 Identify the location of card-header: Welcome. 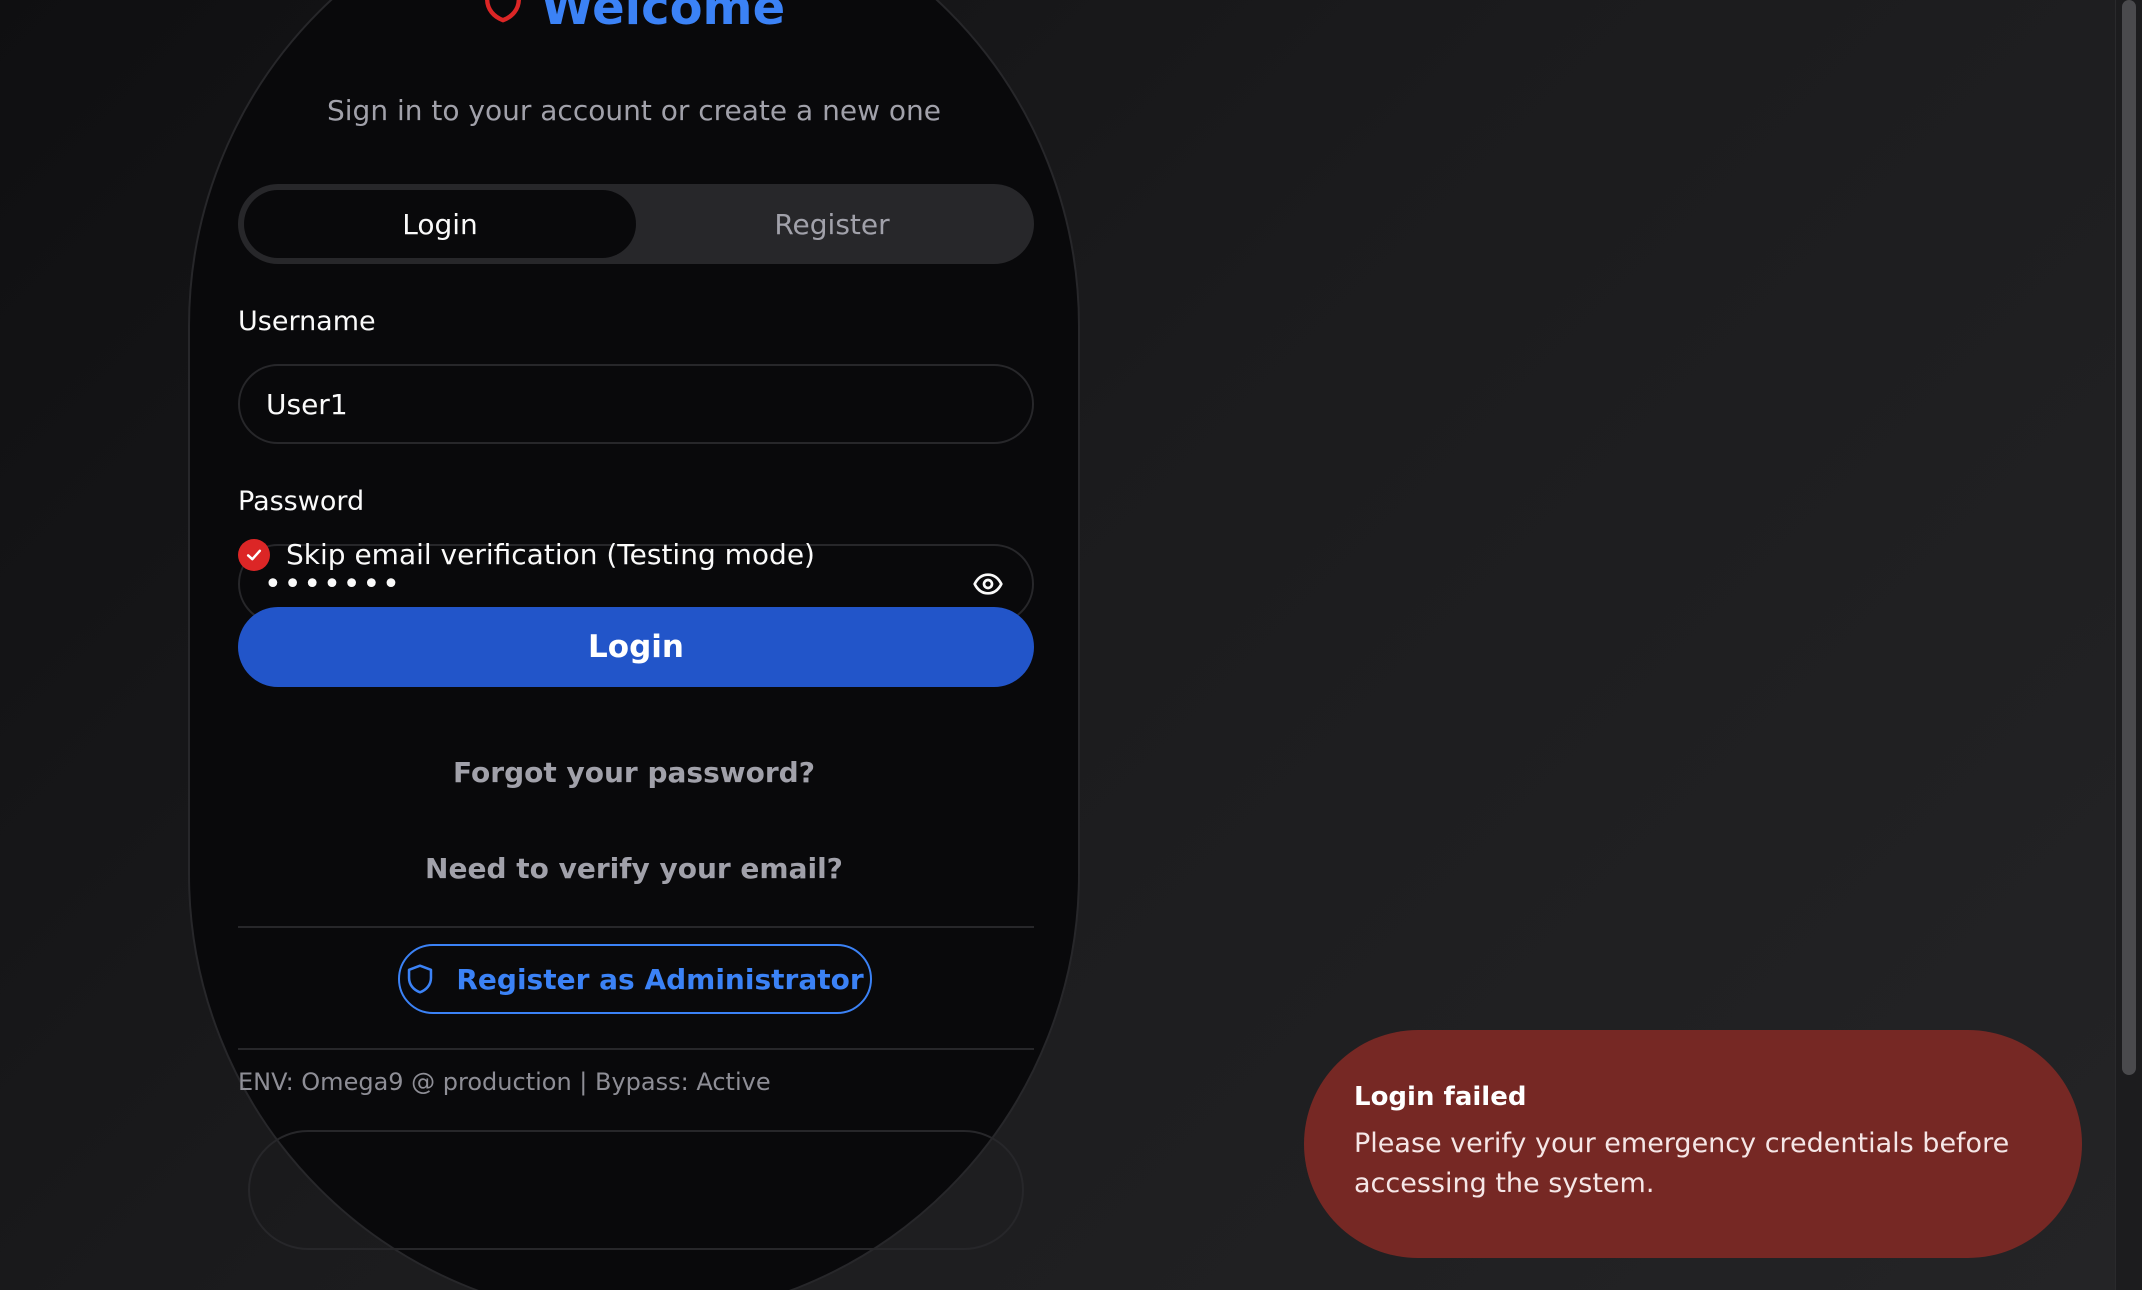
(634, 20).